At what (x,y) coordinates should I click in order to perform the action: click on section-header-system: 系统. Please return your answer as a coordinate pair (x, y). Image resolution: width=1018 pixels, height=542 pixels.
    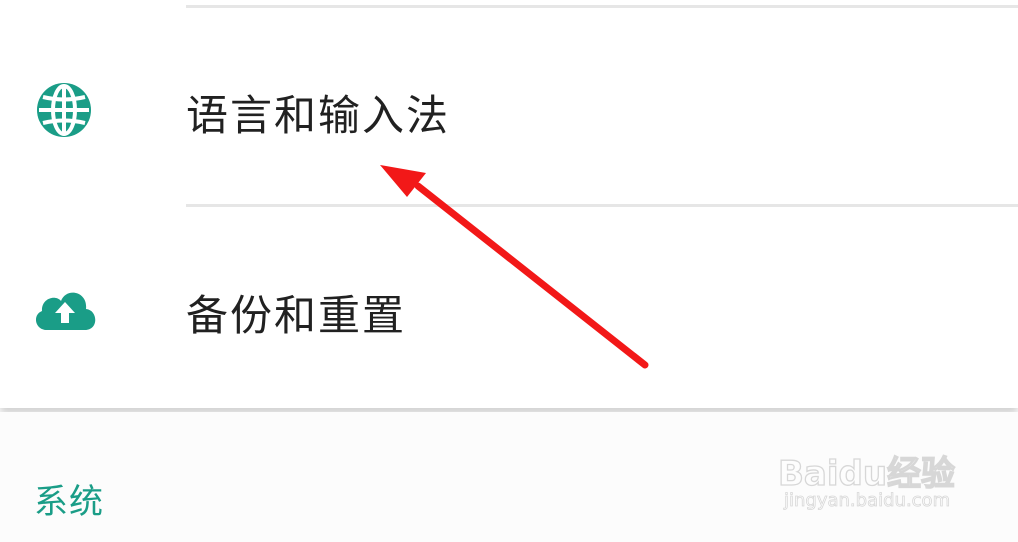
    Looking at the image, I should click on (69, 502).